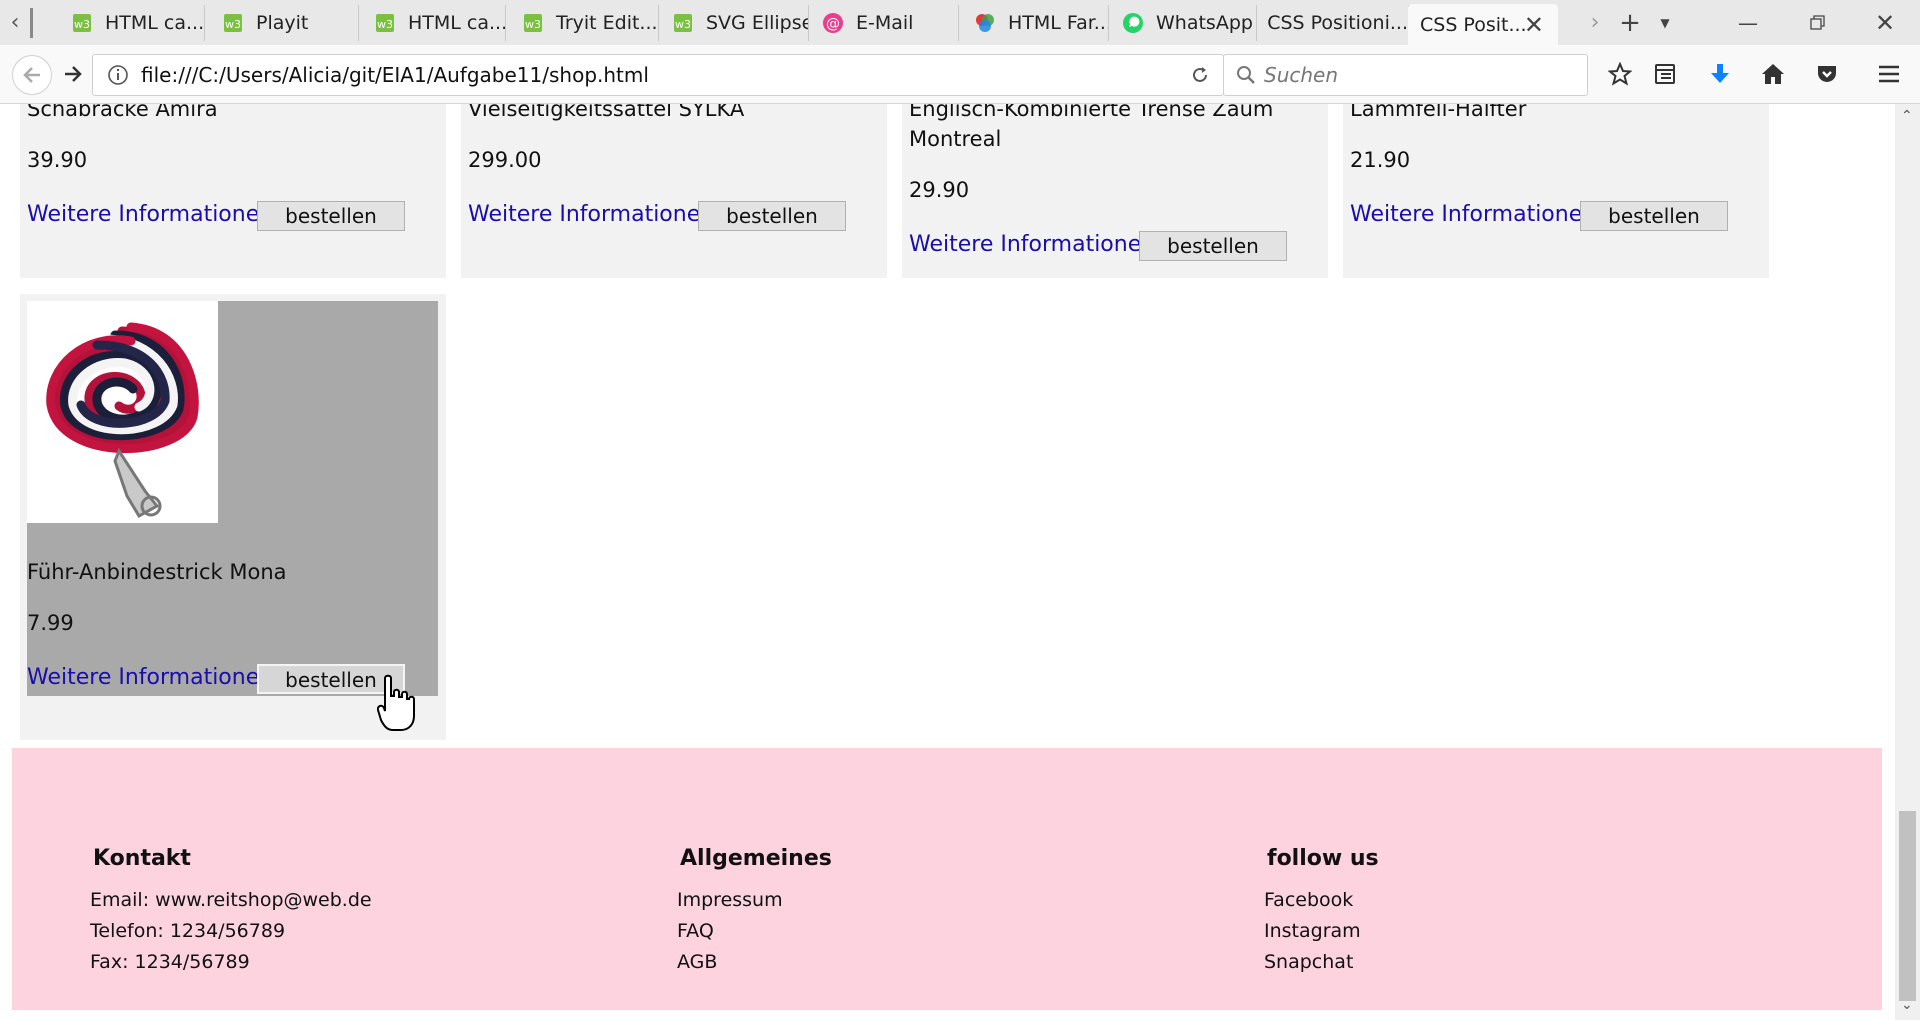  I want to click on tab-list-button: ▼, so click(1665, 22).